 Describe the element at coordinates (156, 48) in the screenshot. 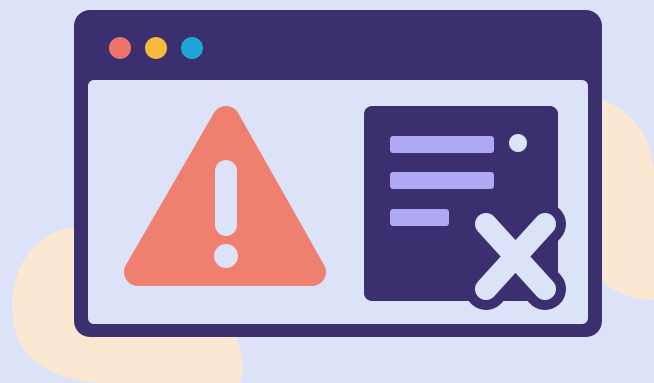

I see `window-dot-yellow` at that location.